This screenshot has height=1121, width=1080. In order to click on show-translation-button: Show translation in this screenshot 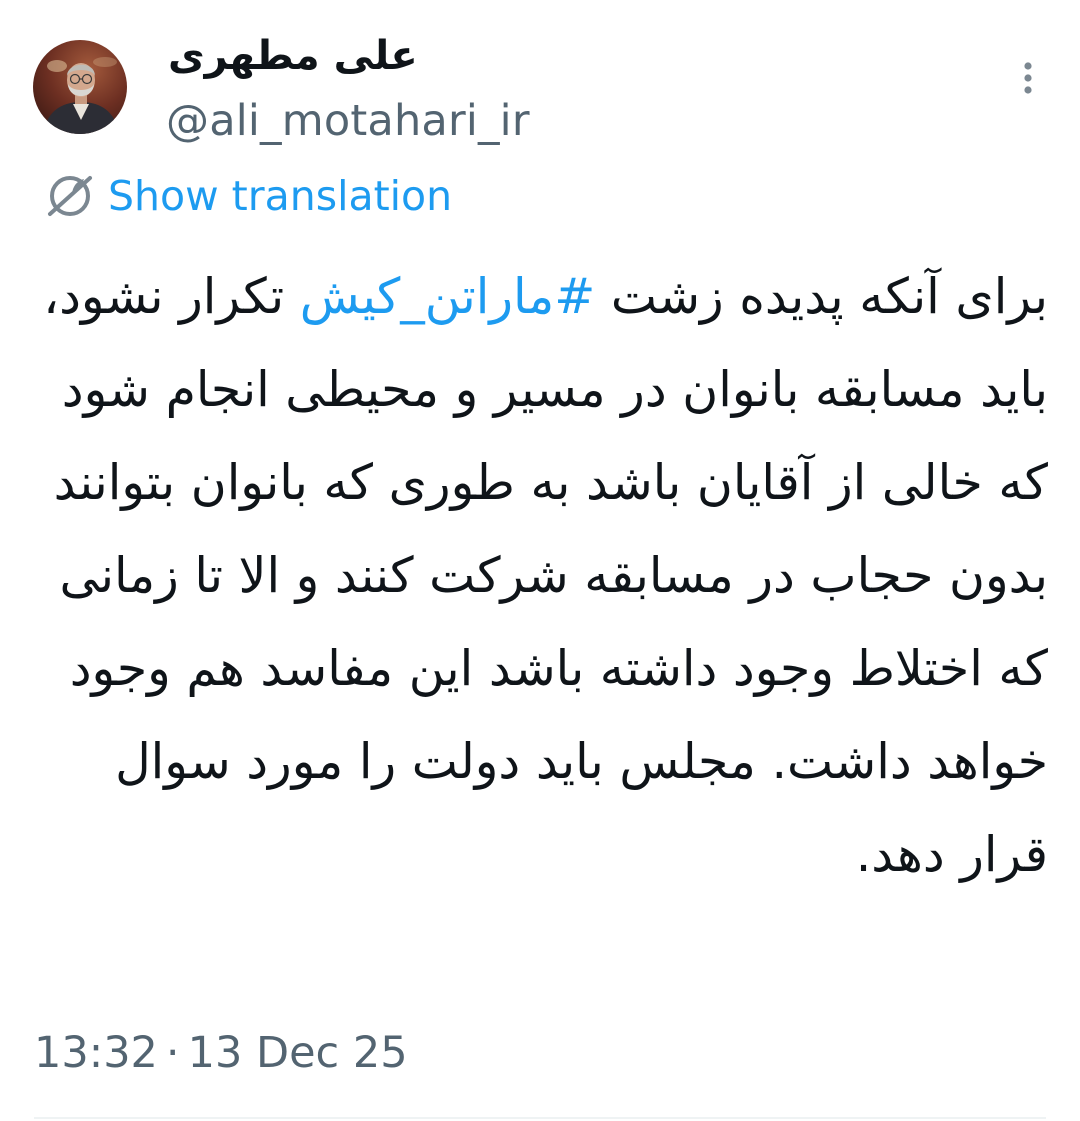, I will do `click(247, 196)`.